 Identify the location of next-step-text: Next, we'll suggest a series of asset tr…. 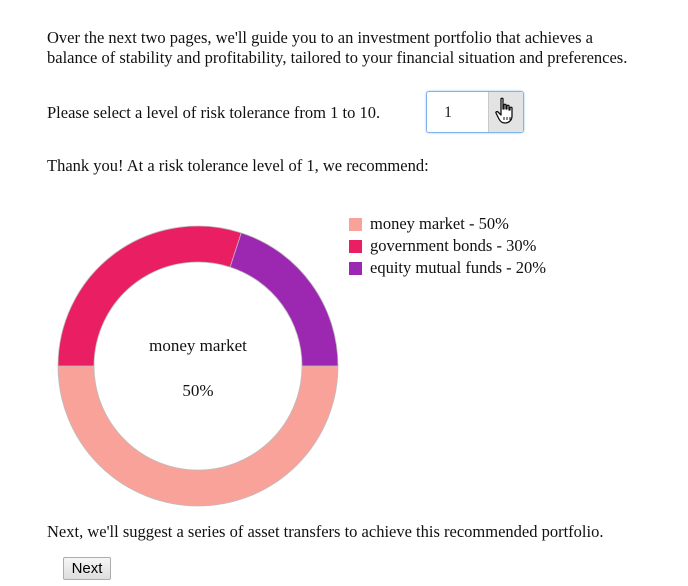
(325, 531).